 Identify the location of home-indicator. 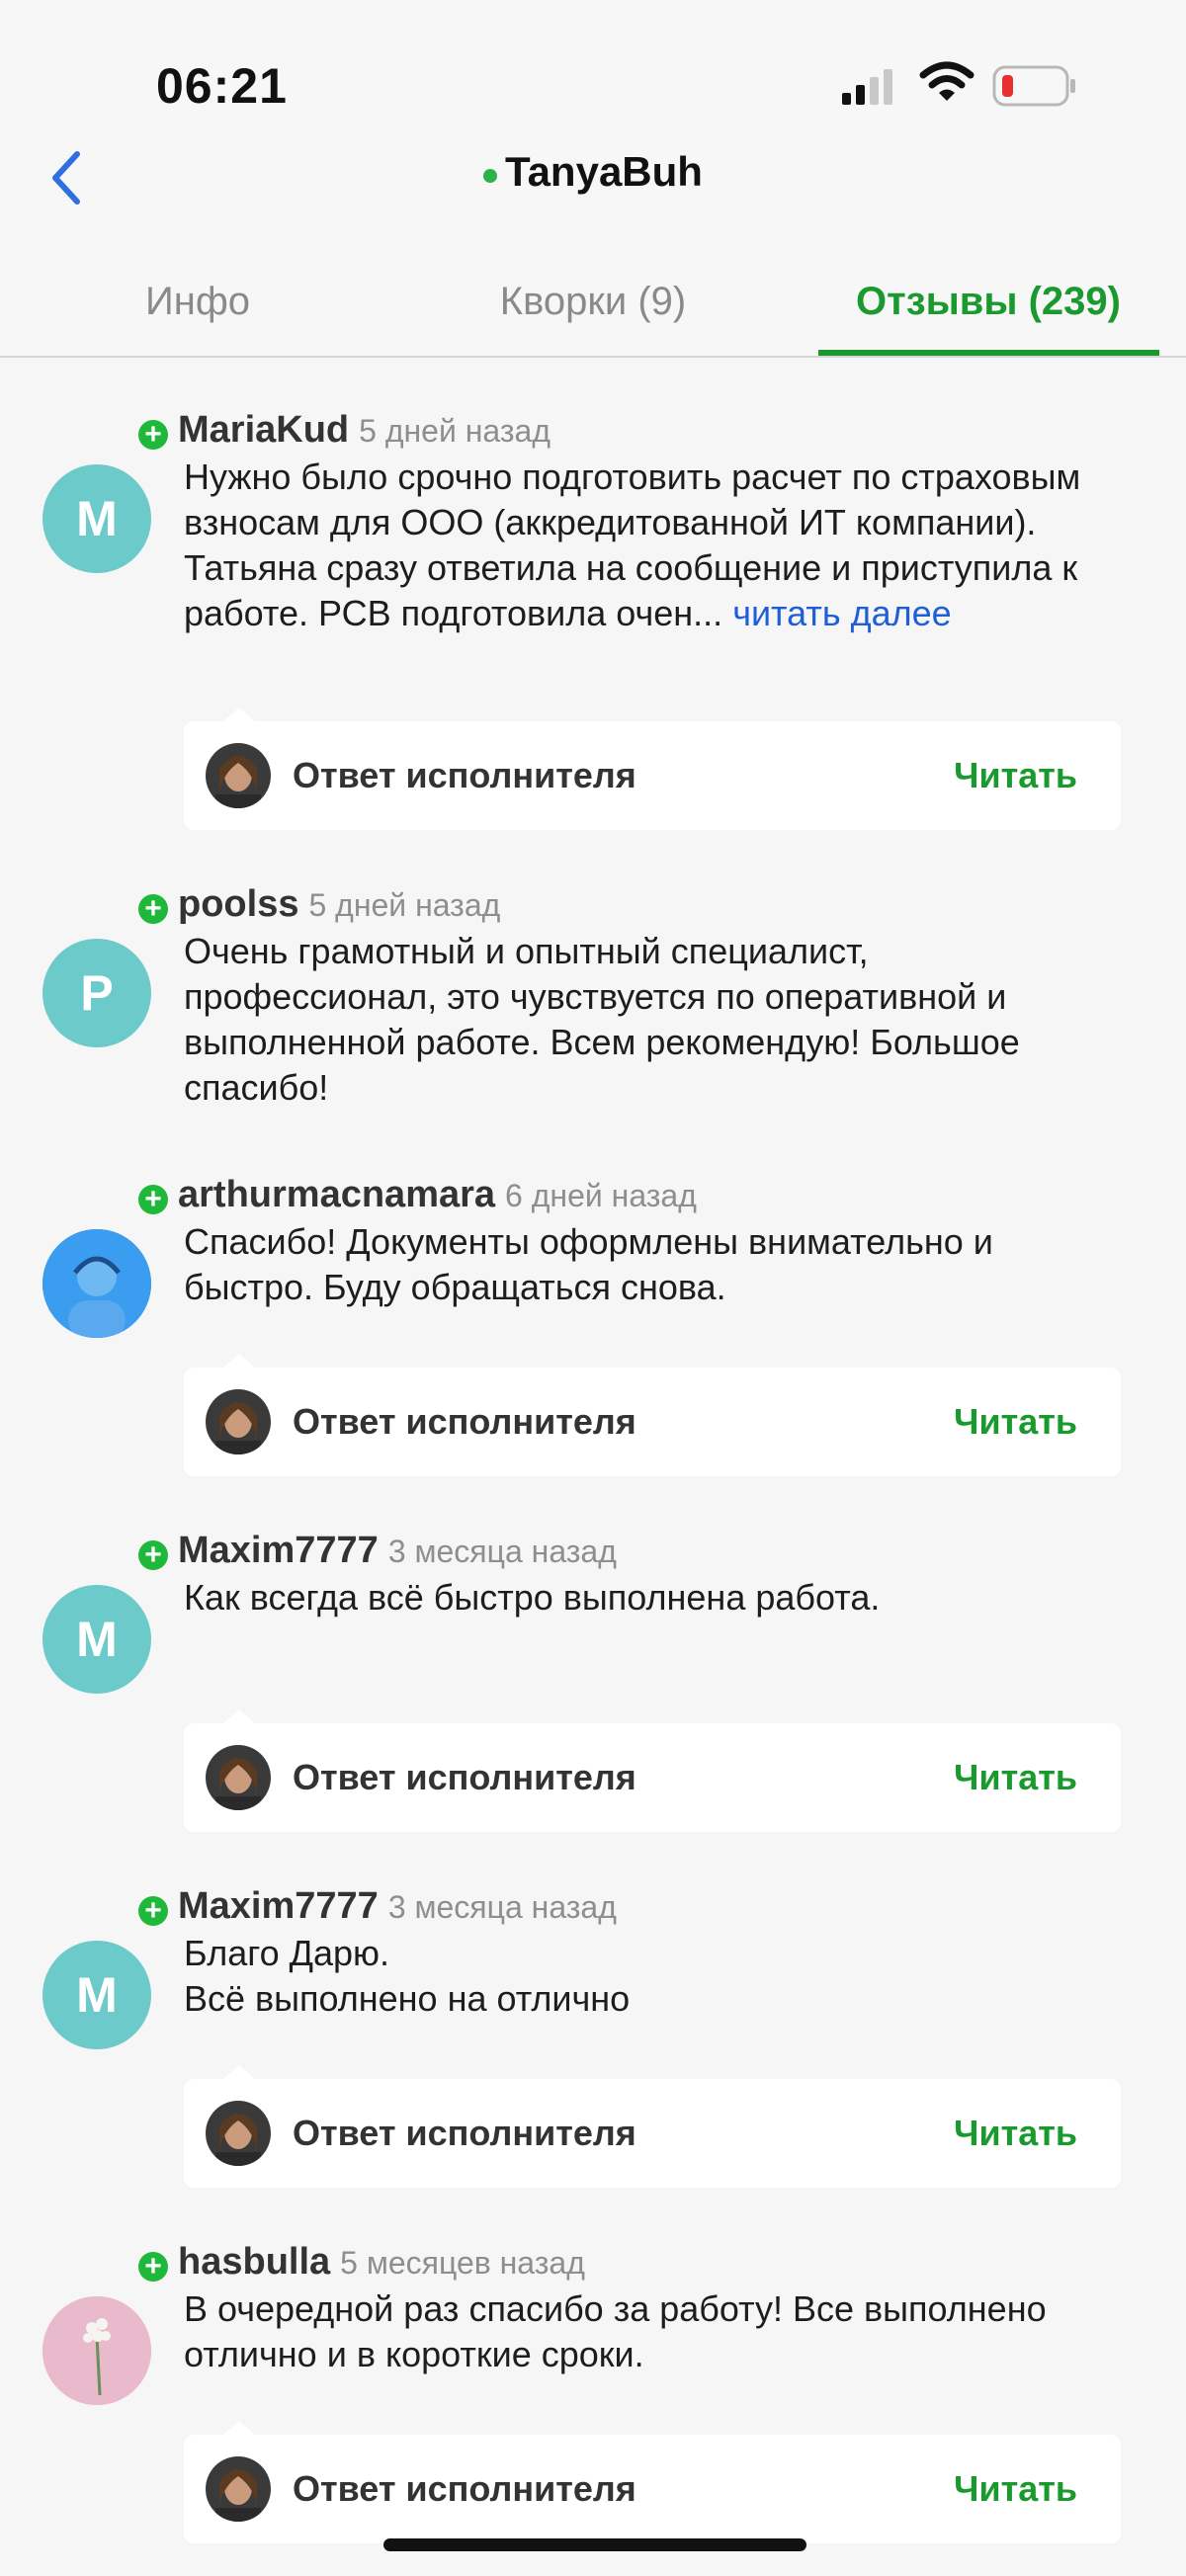
(594, 2544).